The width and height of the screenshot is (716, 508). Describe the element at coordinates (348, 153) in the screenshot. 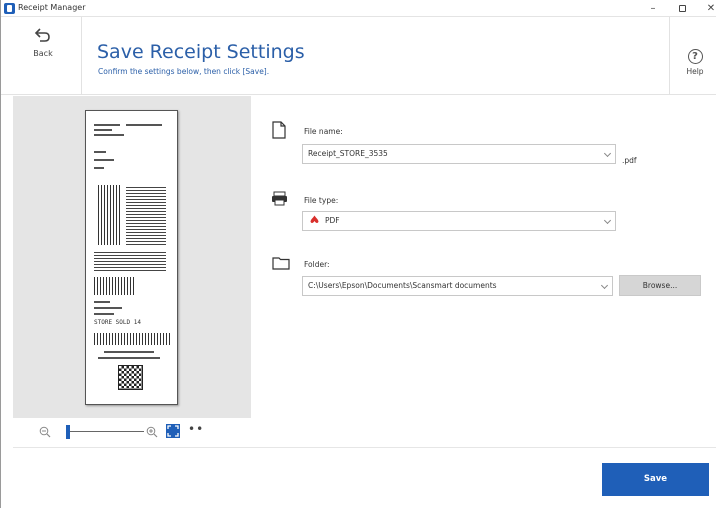

I see `file-name-value: Receipt_STORE_3535` at that location.